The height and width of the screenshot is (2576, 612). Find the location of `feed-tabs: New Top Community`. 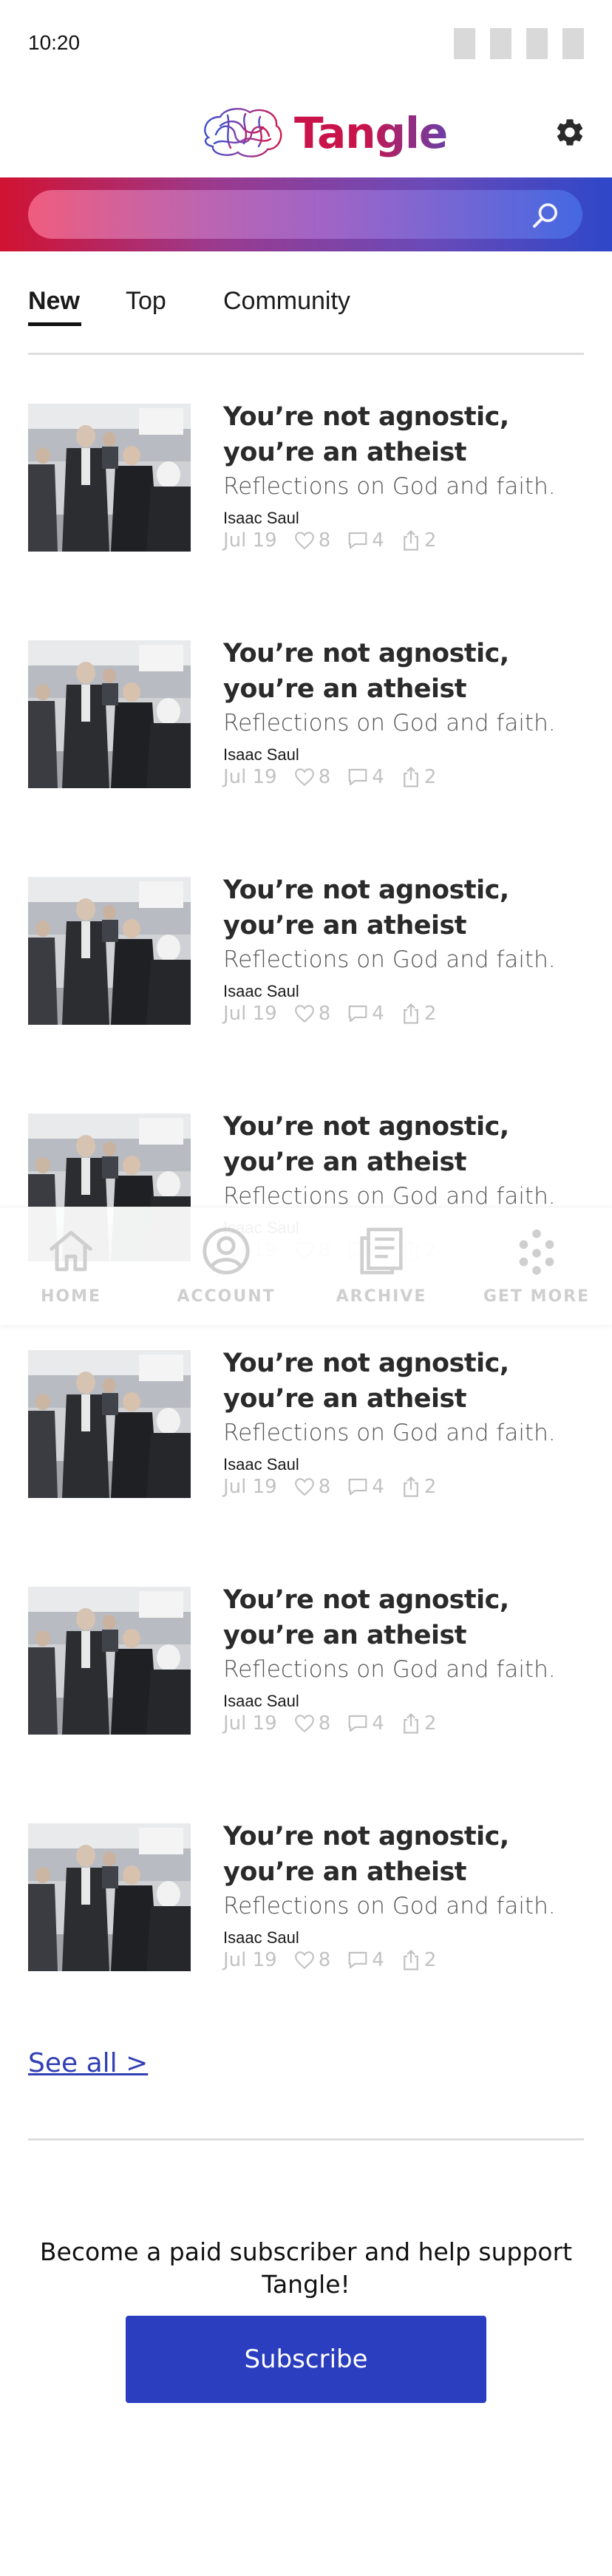

feed-tabs: New Top Community is located at coordinates (306, 316).